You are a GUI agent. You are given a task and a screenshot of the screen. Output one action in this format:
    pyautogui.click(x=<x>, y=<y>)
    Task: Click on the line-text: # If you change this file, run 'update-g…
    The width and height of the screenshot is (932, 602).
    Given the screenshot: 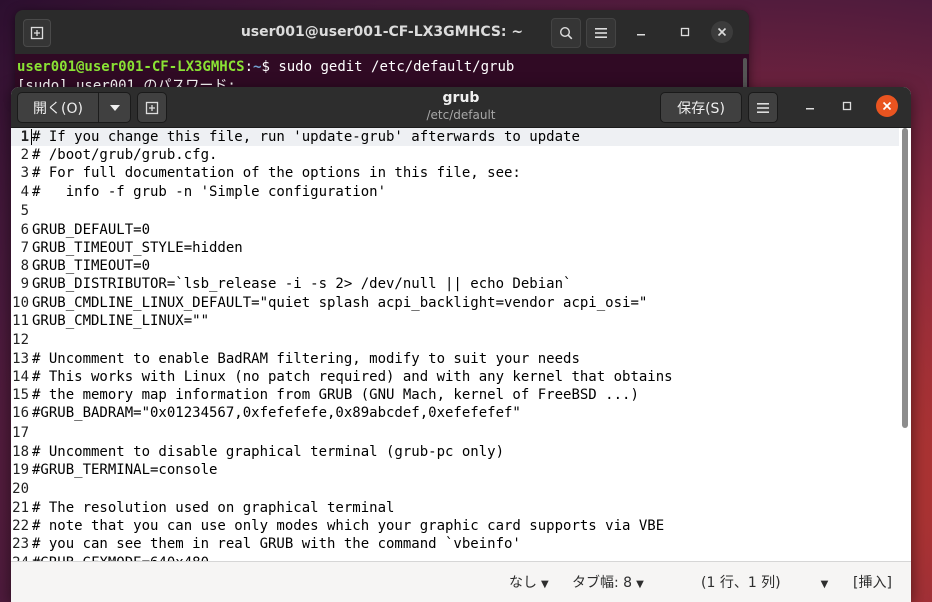 What is the action you would take?
    pyautogui.click(x=306, y=137)
    